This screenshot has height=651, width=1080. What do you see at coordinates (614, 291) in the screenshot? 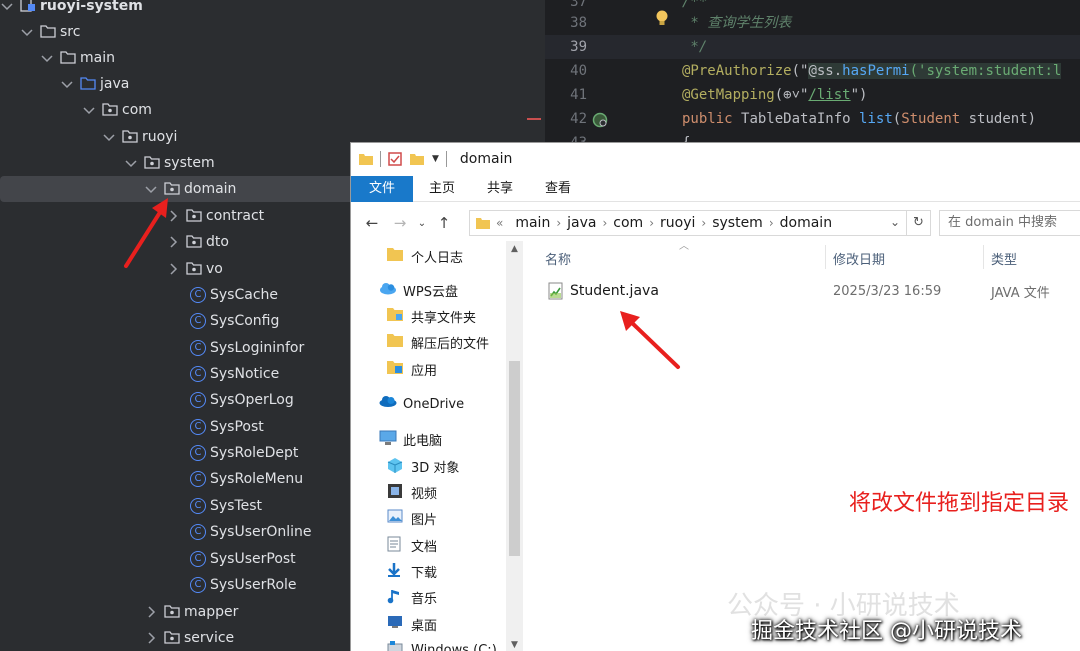
I see `file-name: Student.java` at bounding box center [614, 291].